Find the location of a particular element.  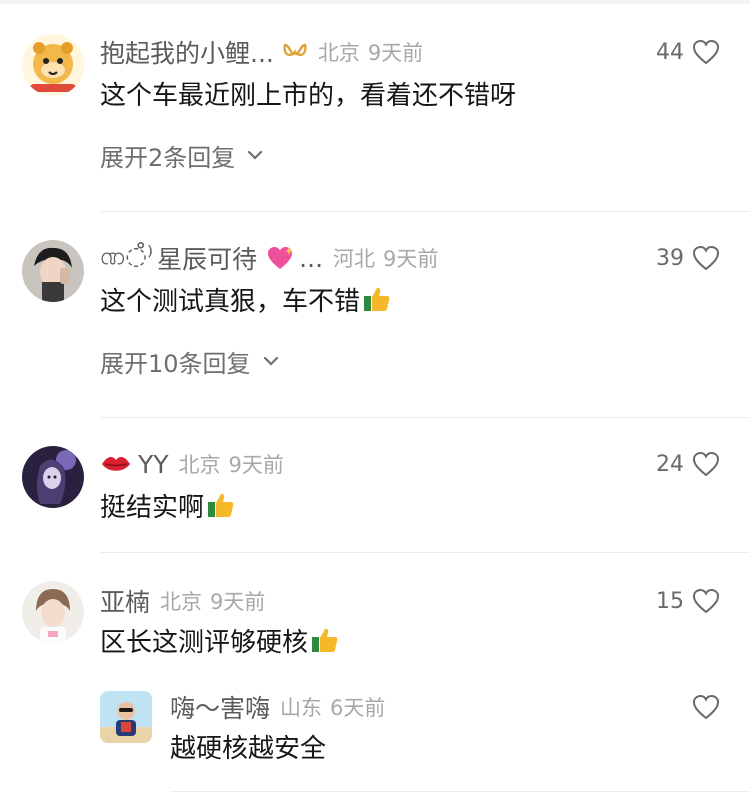

divider is located at coordinates (460, 791).